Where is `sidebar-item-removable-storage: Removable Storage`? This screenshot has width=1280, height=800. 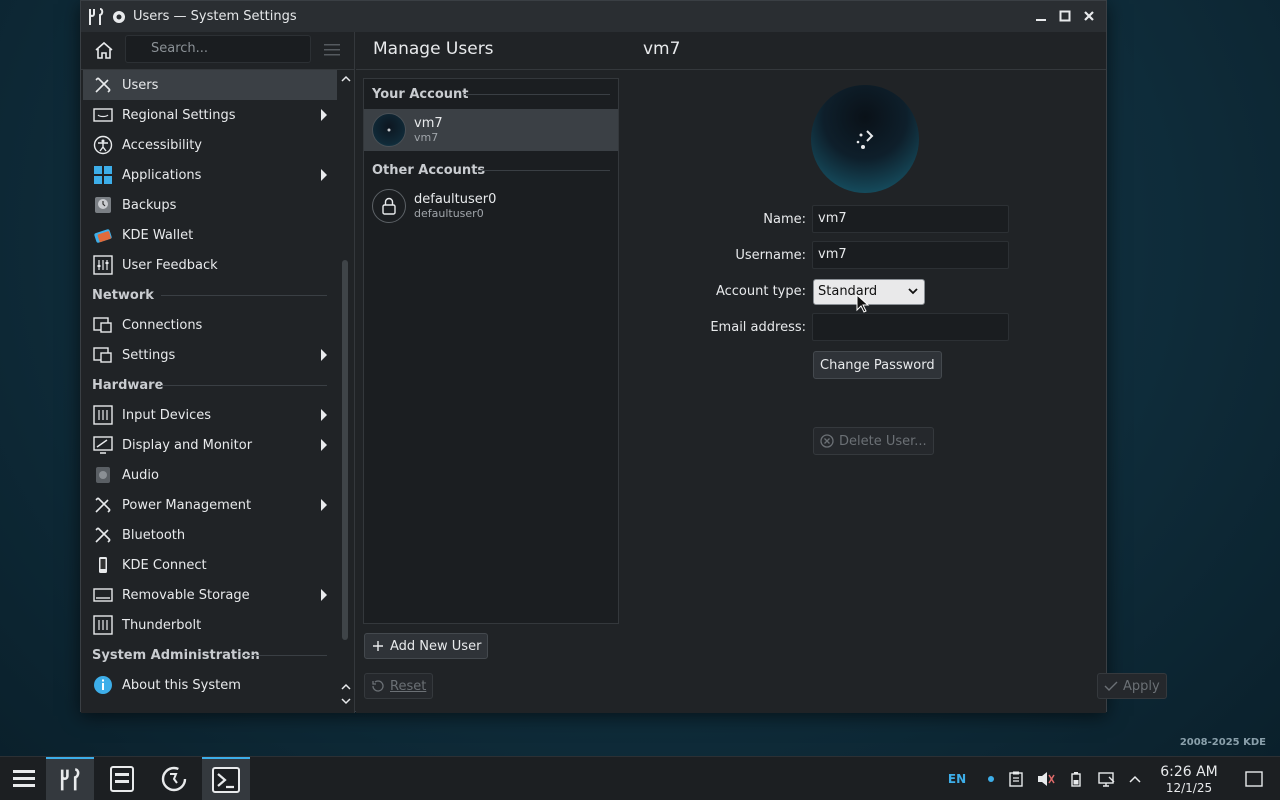 sidebar-item-removable-storage: Removable Storage is located at coordinates (210, 595).